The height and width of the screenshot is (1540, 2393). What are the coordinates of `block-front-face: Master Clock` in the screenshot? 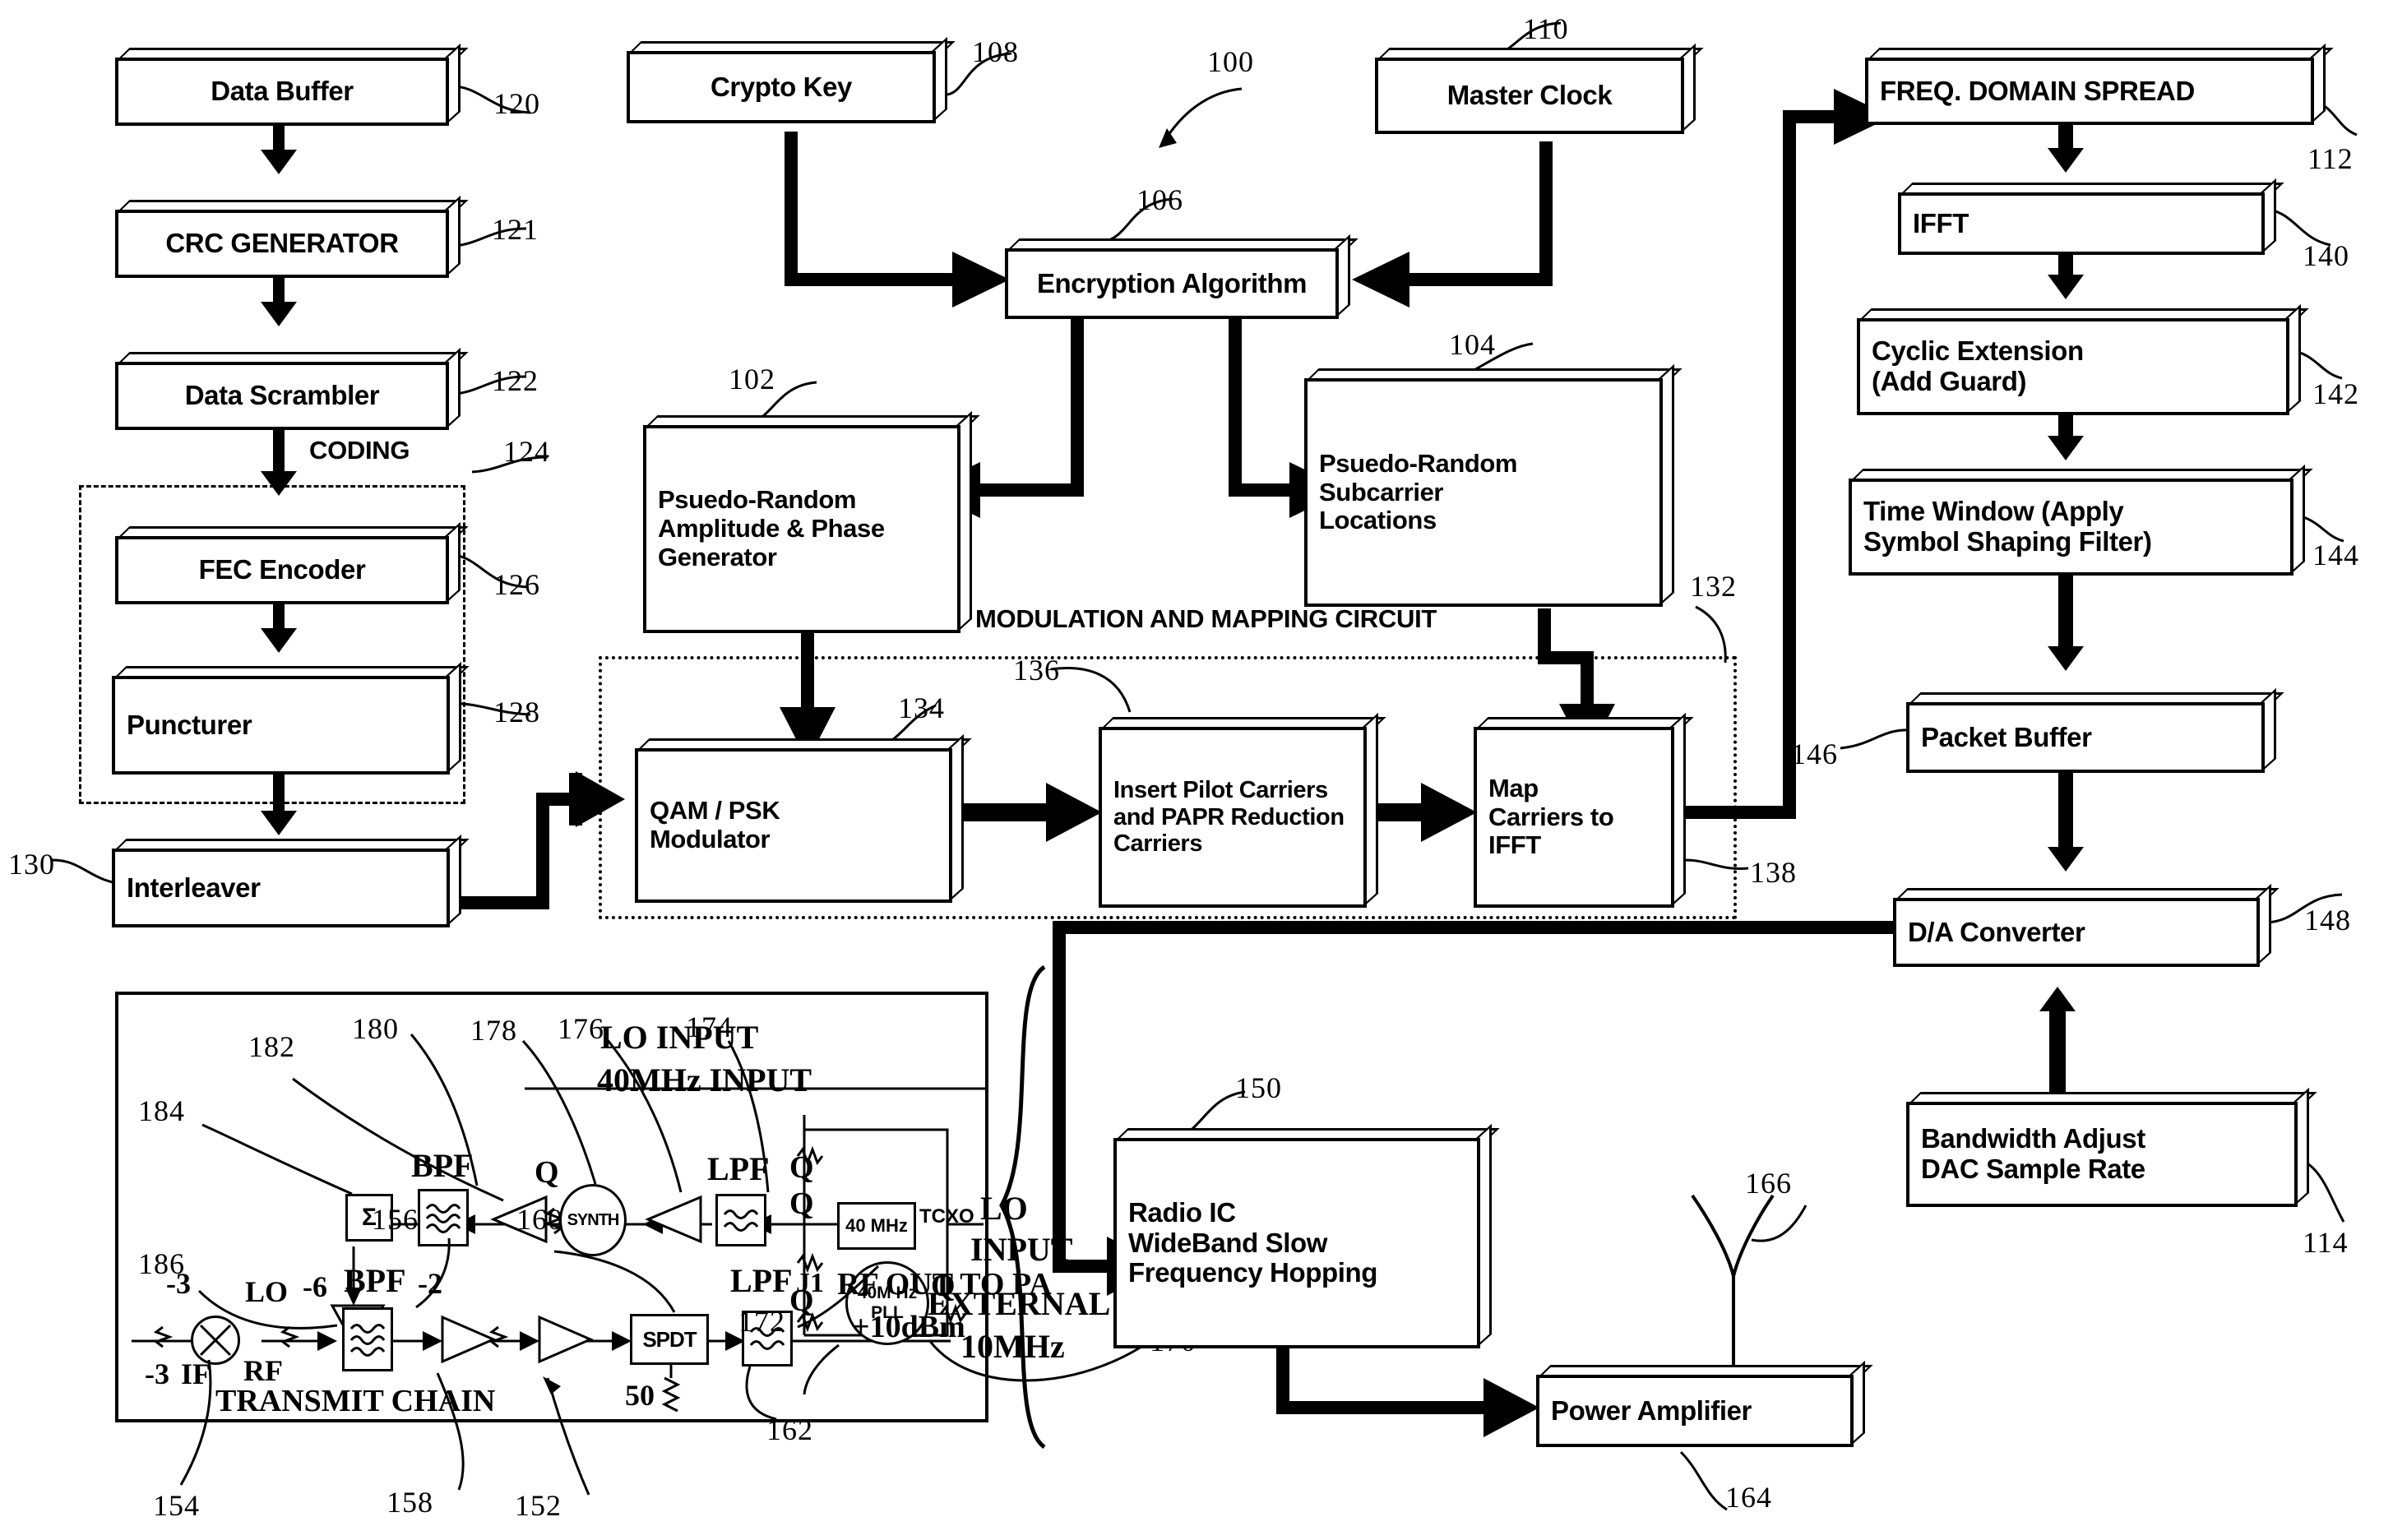 It's located at (1529, 96).